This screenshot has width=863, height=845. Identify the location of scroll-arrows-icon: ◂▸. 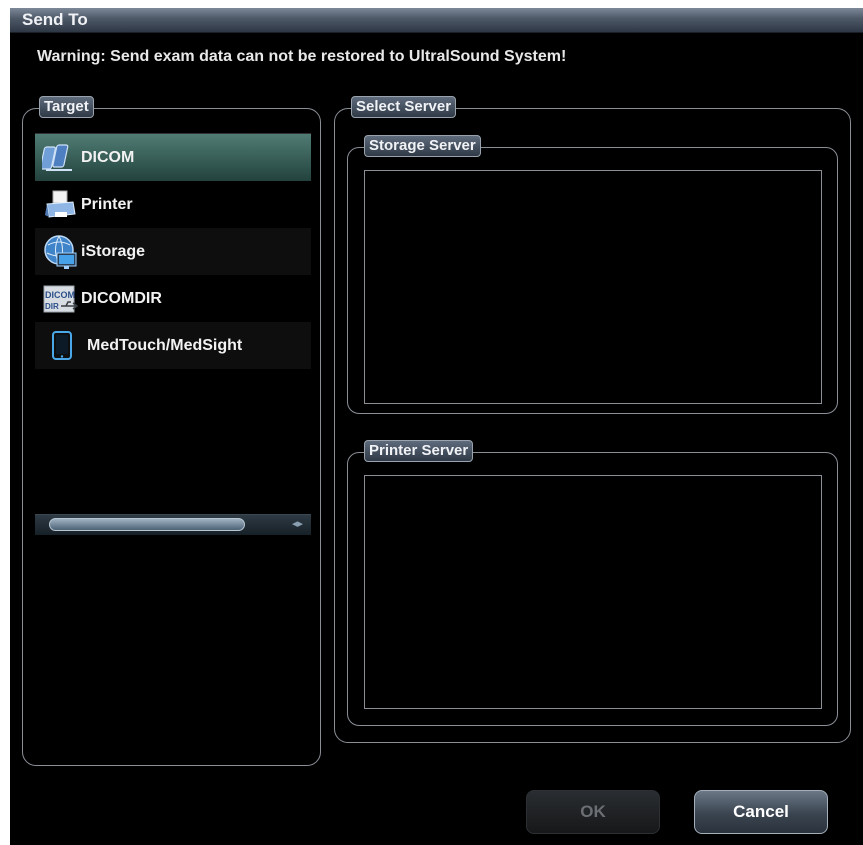
(297, 523).